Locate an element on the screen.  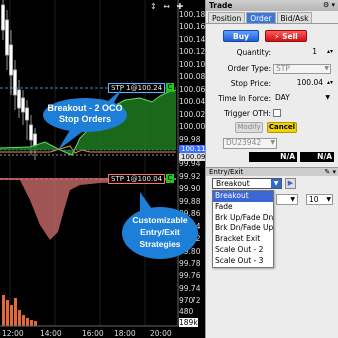
na-right: N/A is located at coordinates (317, 157).